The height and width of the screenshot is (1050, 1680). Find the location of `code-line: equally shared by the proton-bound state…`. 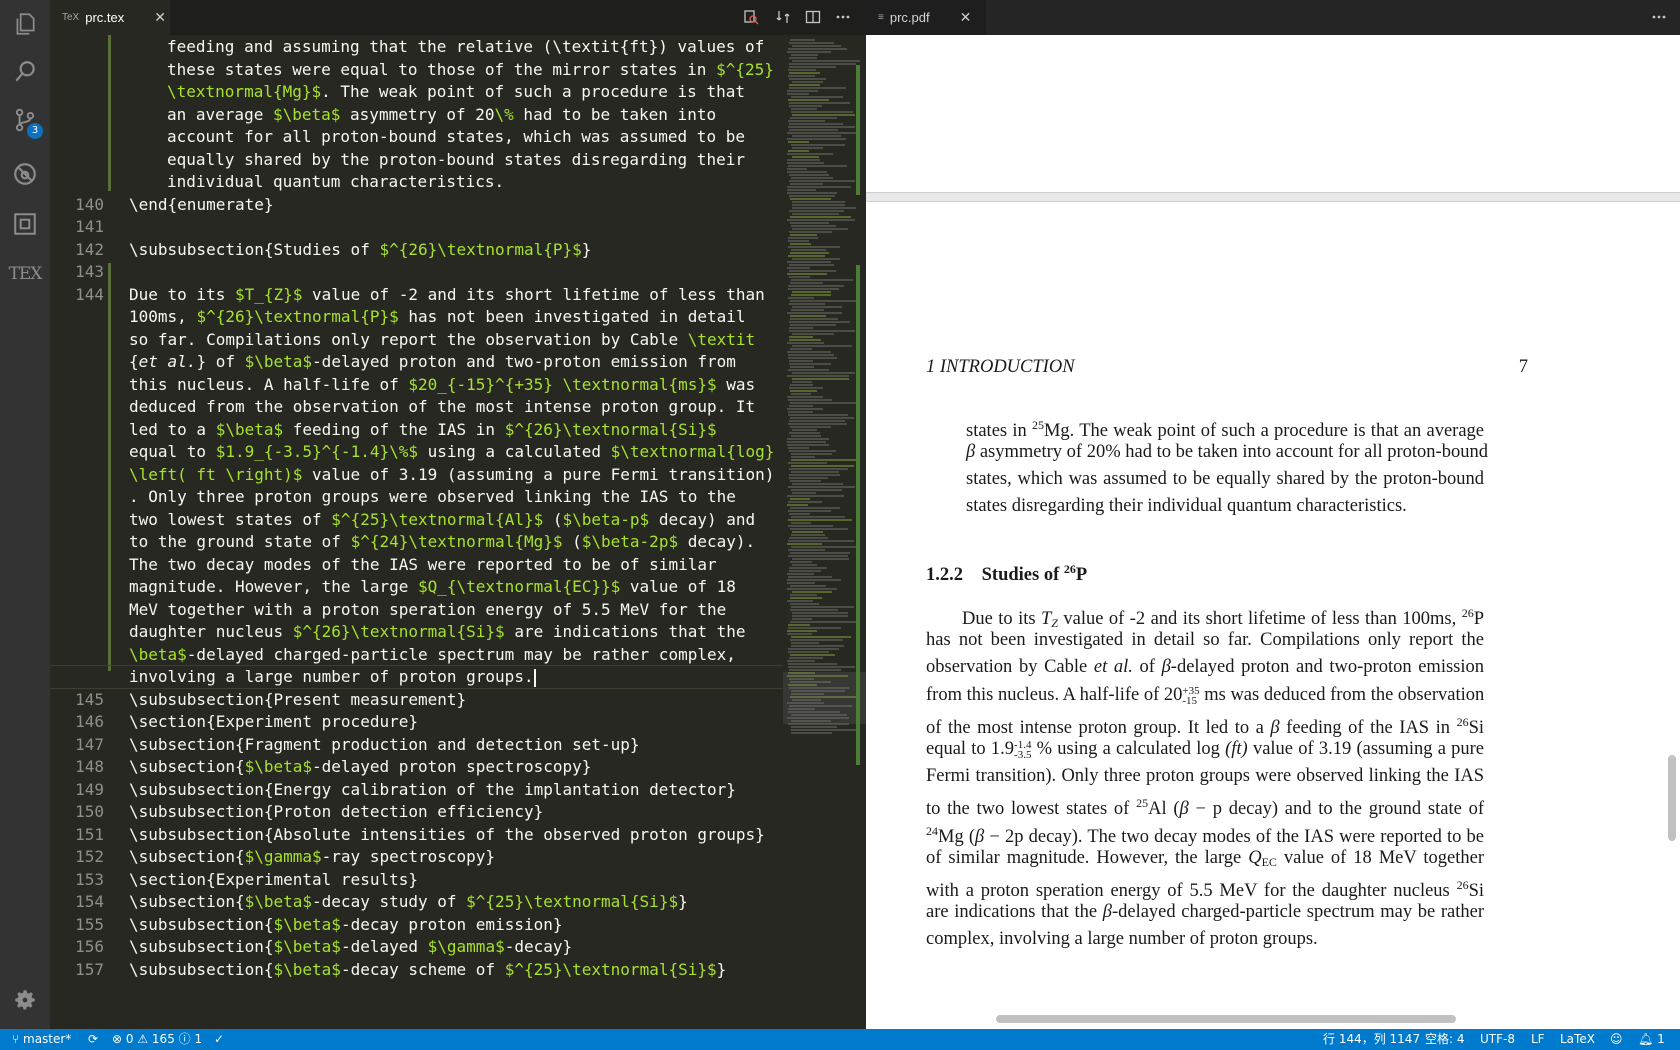

code-line: equally shared by the proton-bound state… is located at coordinates (416, 160).